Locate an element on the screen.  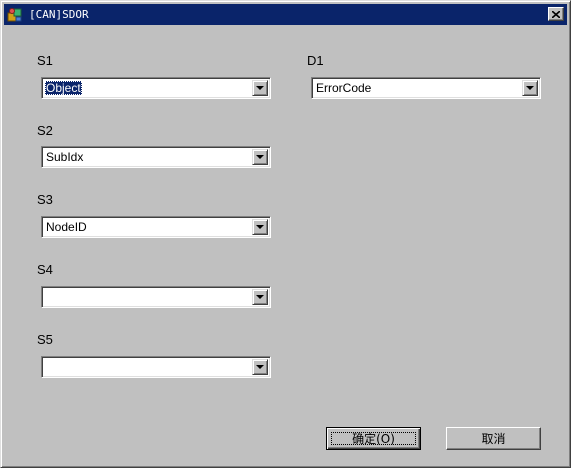
d1-label: D1 is located at coordinates (315, 60).